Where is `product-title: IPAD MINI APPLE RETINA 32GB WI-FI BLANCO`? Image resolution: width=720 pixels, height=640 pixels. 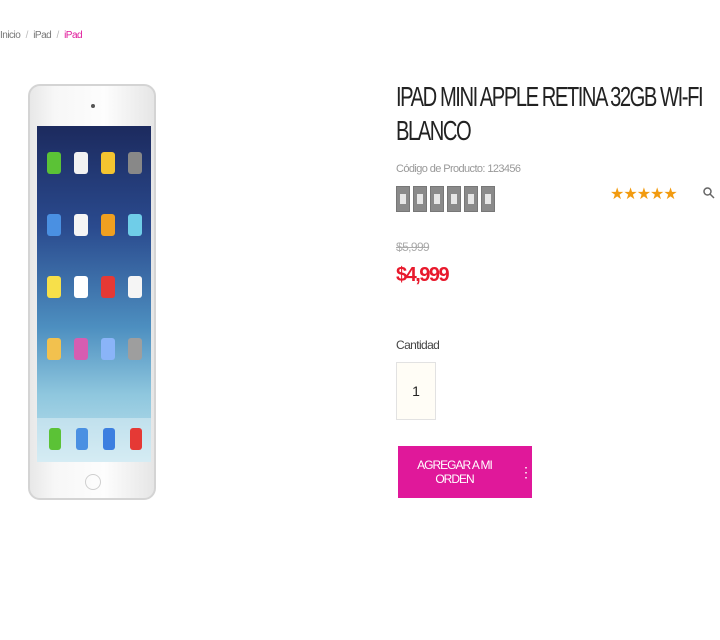
product-title: IPAD MINI APPLE RETINA 32GB WI-FI BLANCO is located at coordinates (550, 113).